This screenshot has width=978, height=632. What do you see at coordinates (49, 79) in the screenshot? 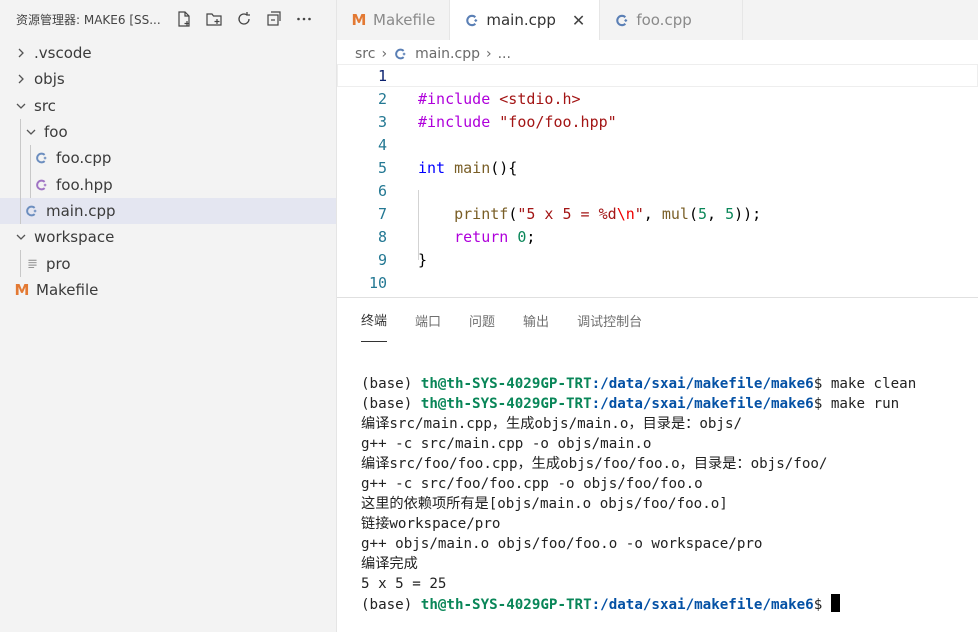
I see `tree-item-label: objs` at bounding box center [49, 79].